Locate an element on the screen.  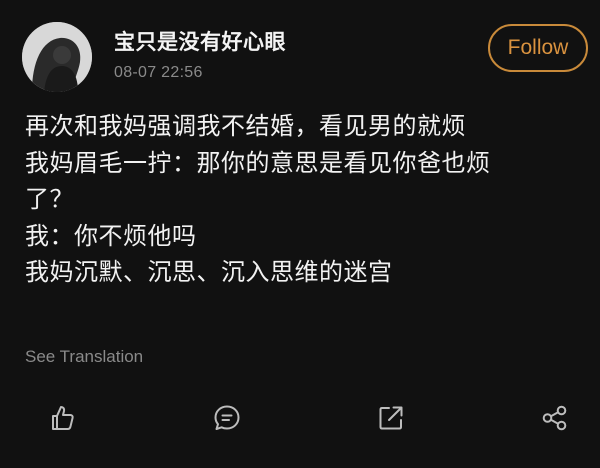
repost-button is located at coordinates (391, 418).